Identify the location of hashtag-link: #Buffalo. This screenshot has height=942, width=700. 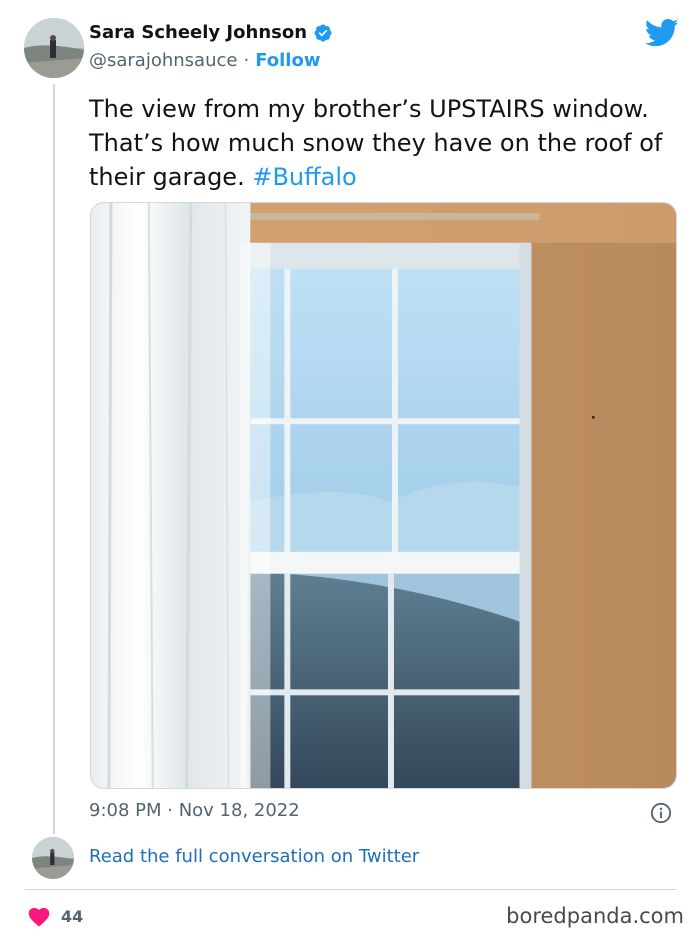
(304, 177).